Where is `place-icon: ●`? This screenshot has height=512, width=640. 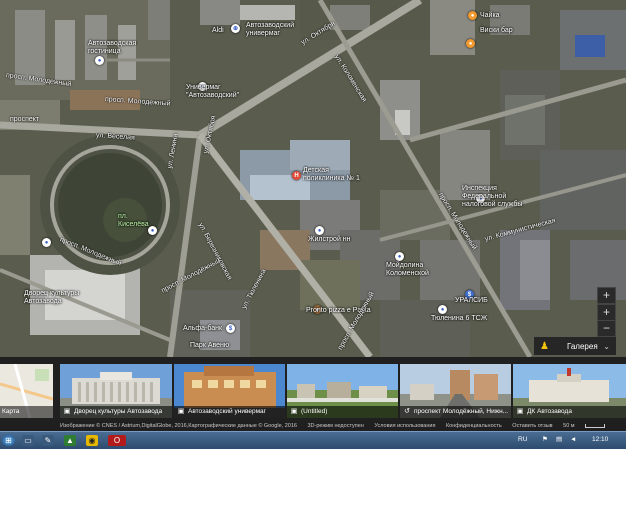 place-icon: ● is located at coordinates (442, 309).